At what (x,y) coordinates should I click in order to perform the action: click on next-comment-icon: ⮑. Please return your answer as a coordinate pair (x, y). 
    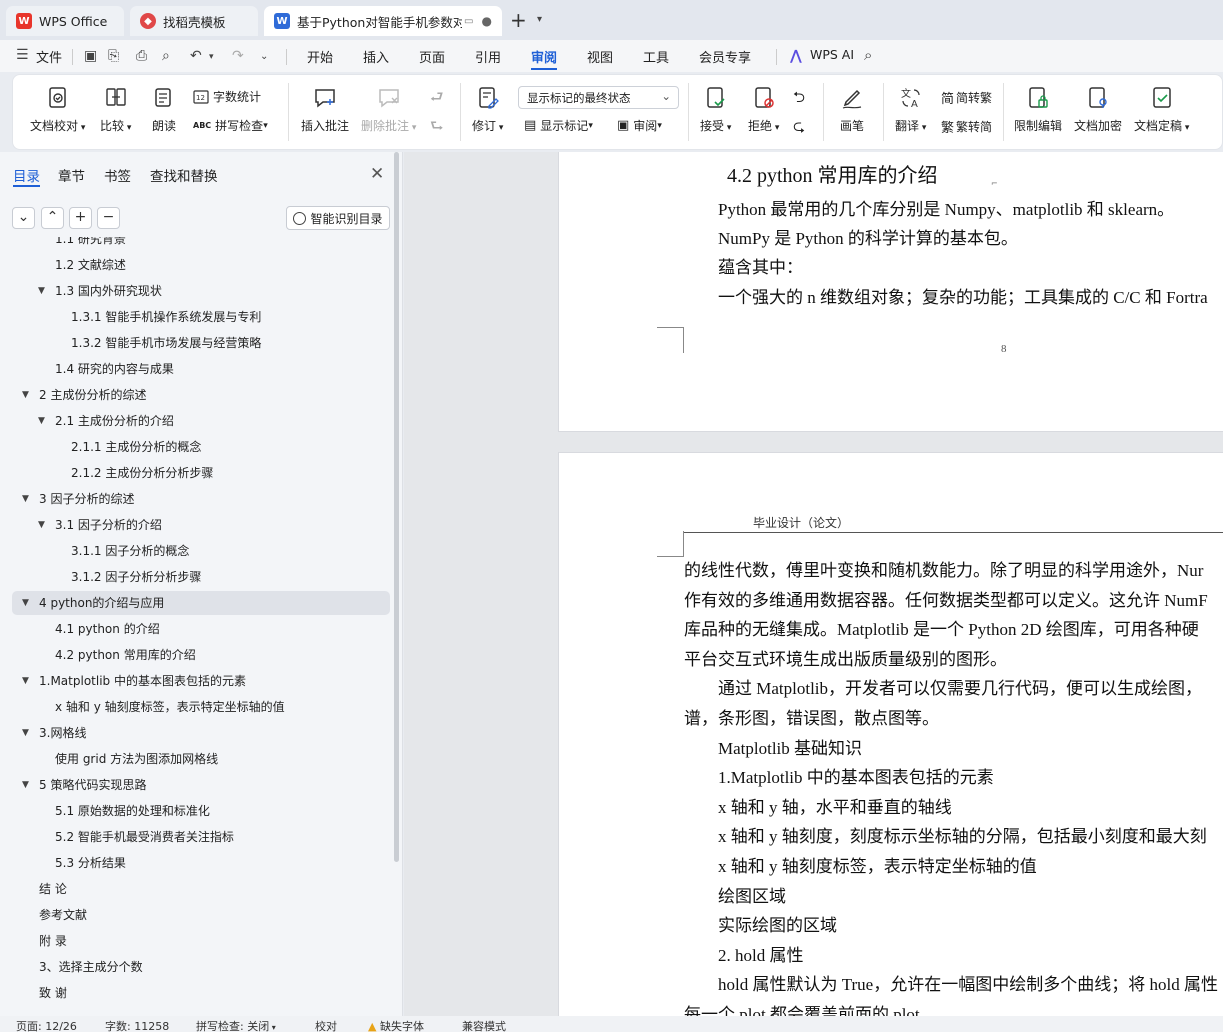
    Looking at the image, I should click on (437, 128).